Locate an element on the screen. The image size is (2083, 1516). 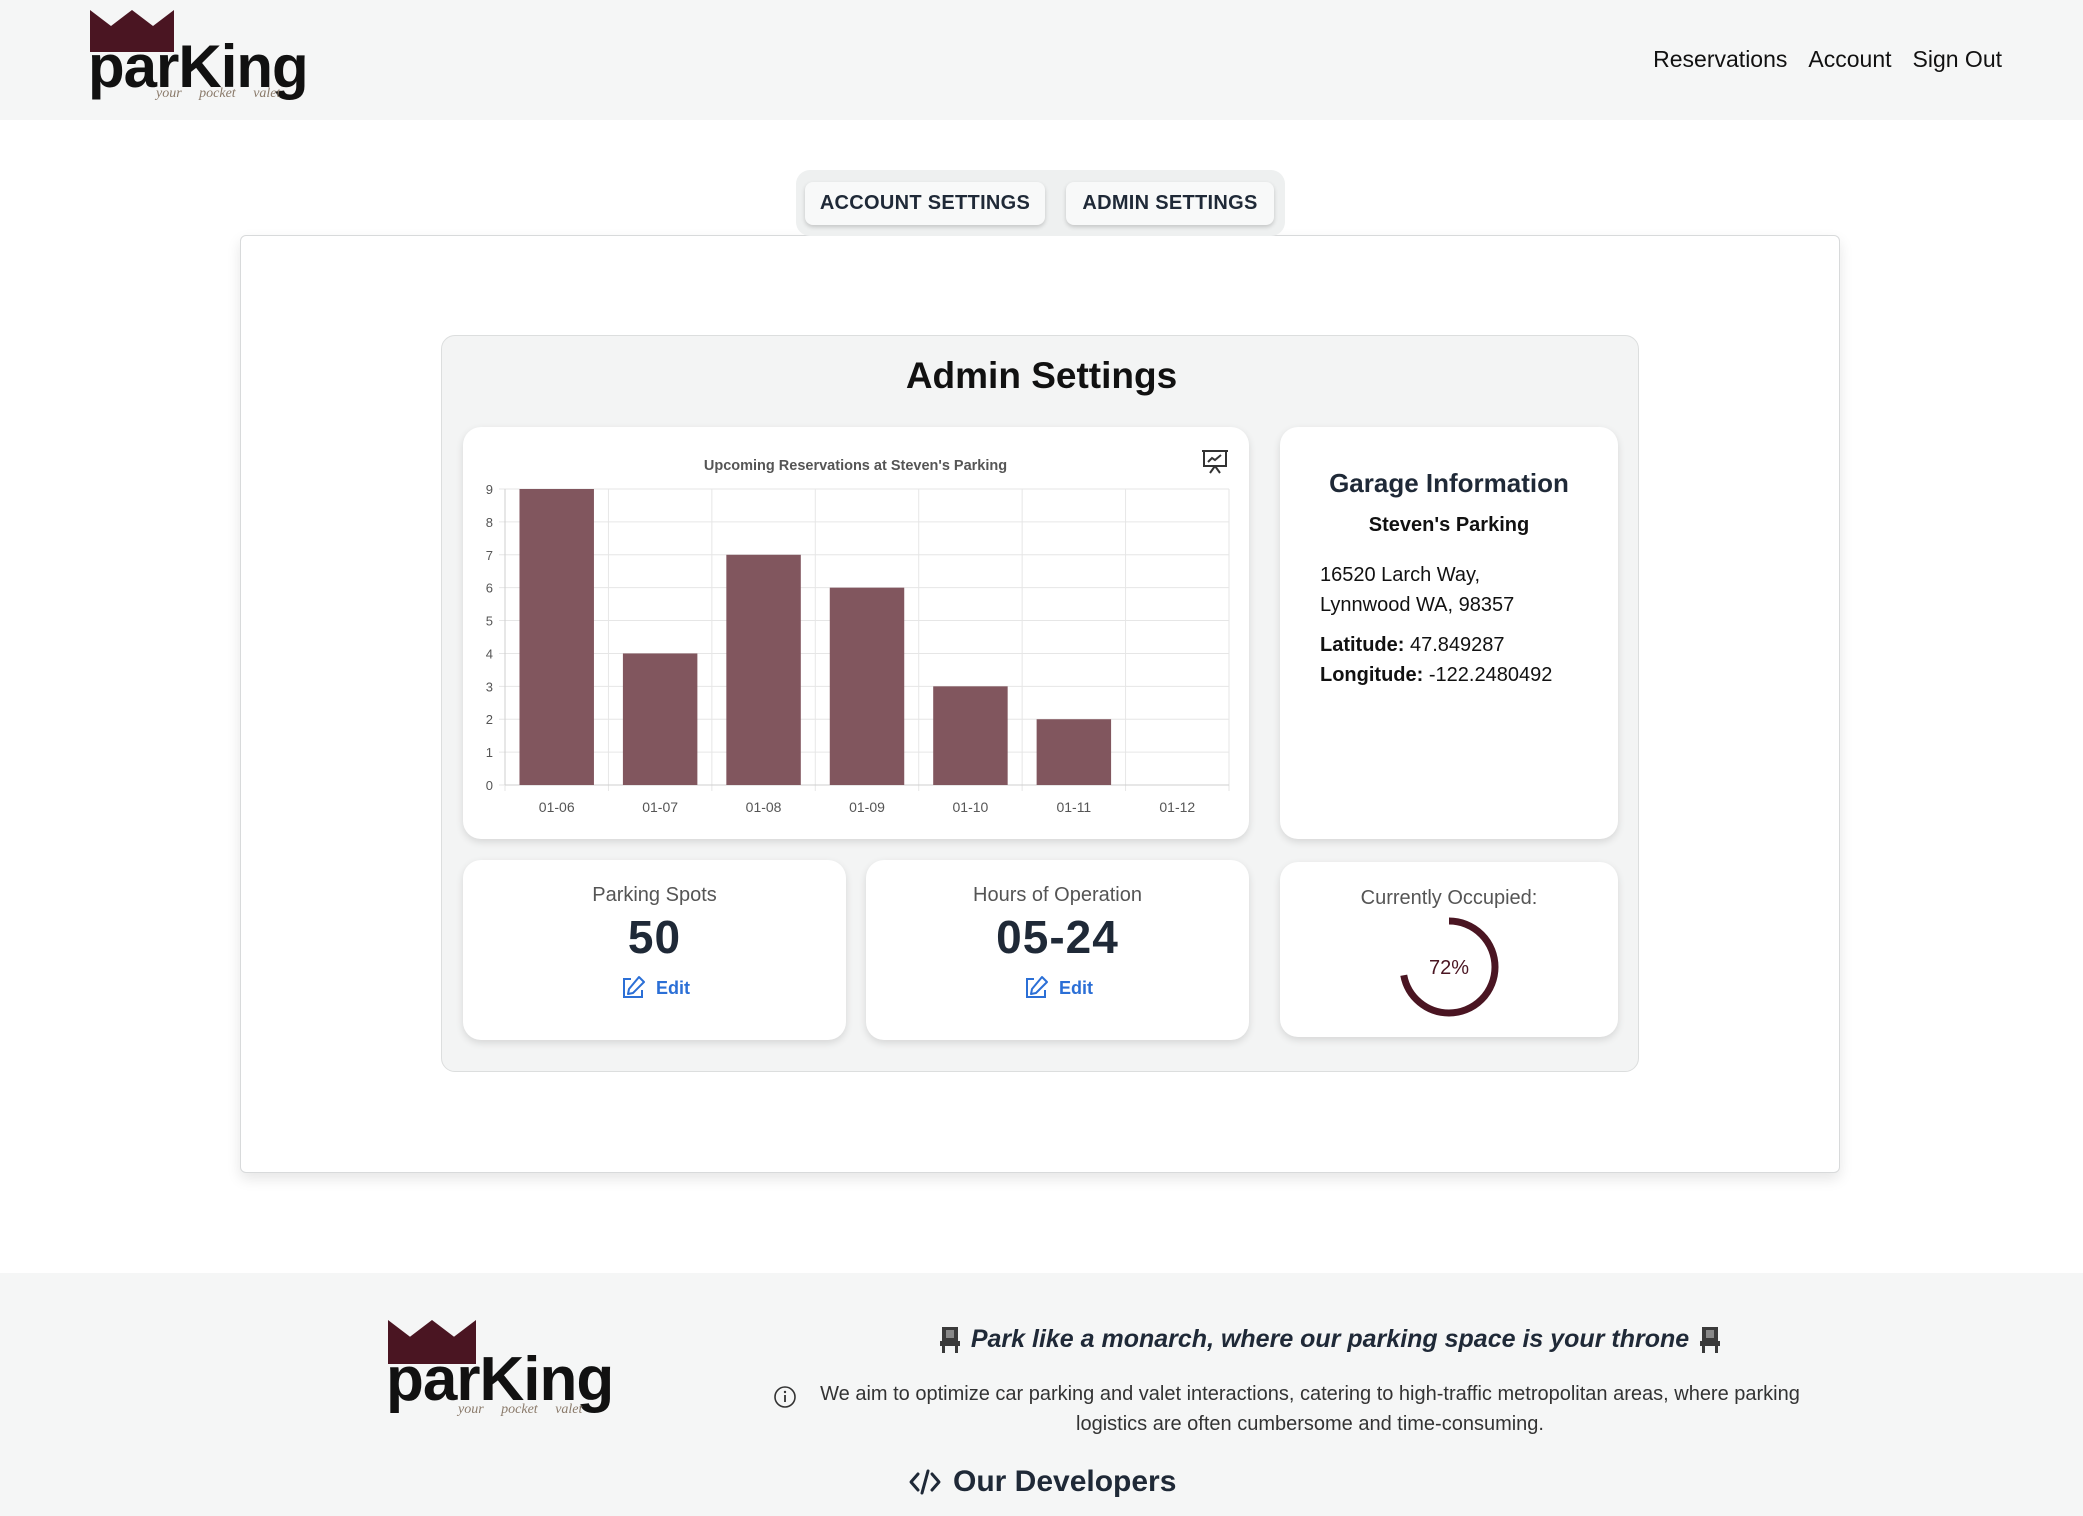
garage-address-line2: Lynnwood WA, 98357 is located at coordinates (1417, 605).